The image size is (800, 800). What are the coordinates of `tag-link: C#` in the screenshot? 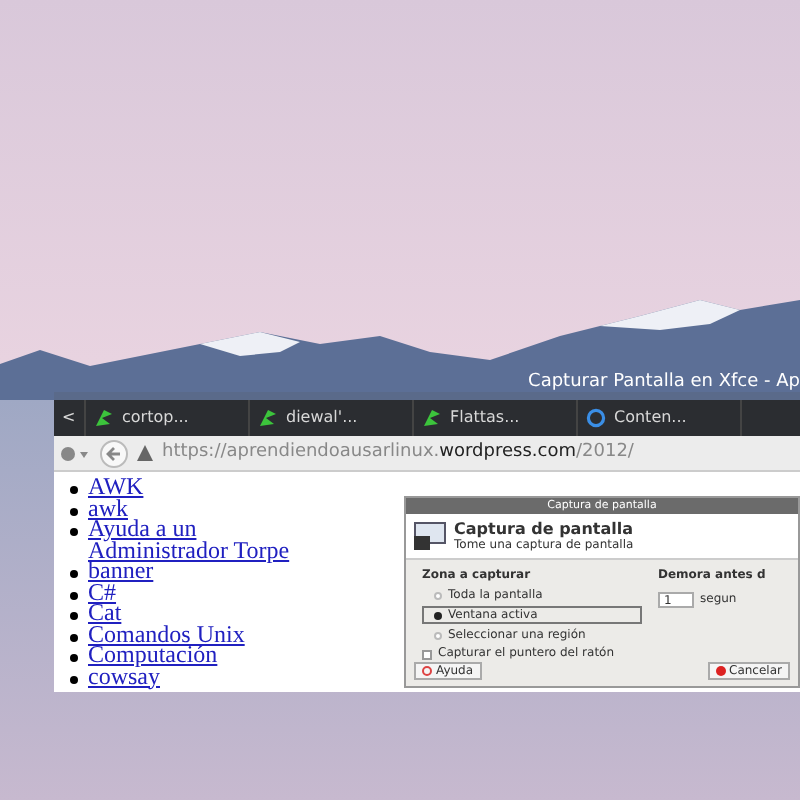 It's located at (102, 591).